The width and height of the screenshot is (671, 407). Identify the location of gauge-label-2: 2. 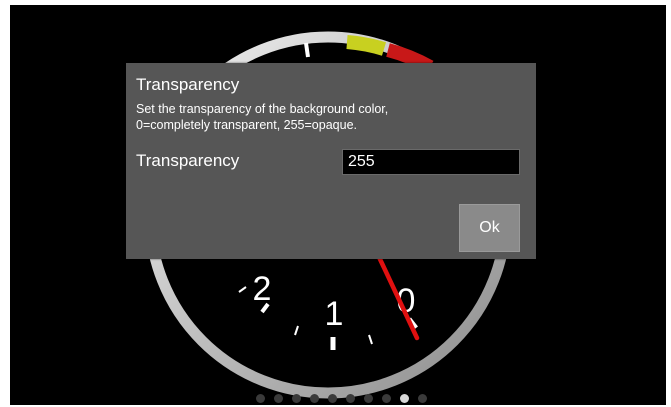
(262, 289).